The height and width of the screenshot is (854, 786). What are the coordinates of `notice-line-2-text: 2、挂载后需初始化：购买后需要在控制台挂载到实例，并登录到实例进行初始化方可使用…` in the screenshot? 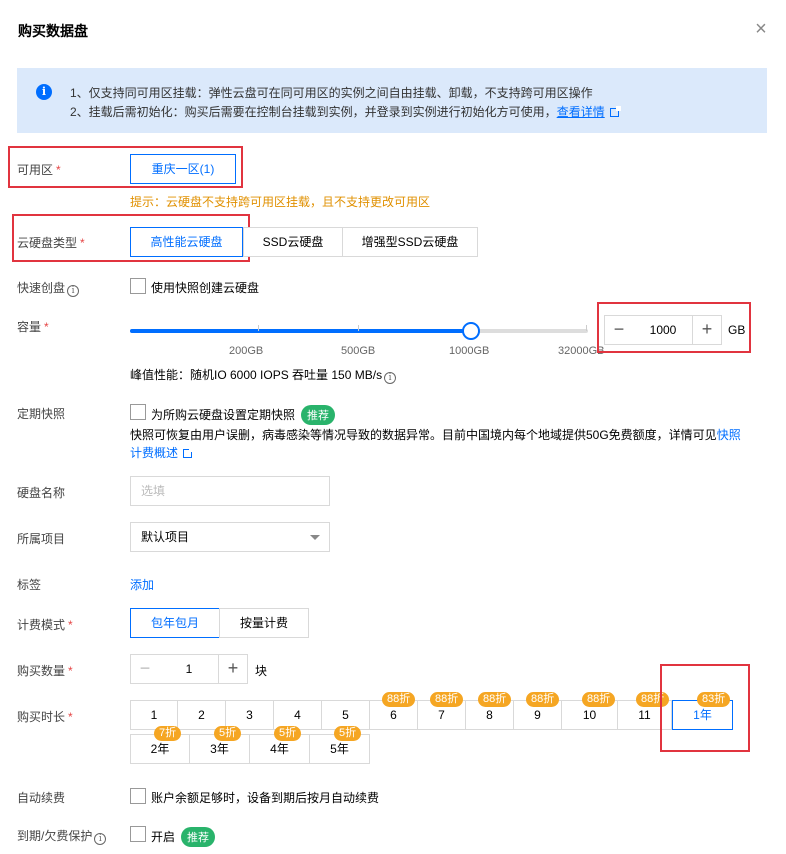 It's located at (313, 112).